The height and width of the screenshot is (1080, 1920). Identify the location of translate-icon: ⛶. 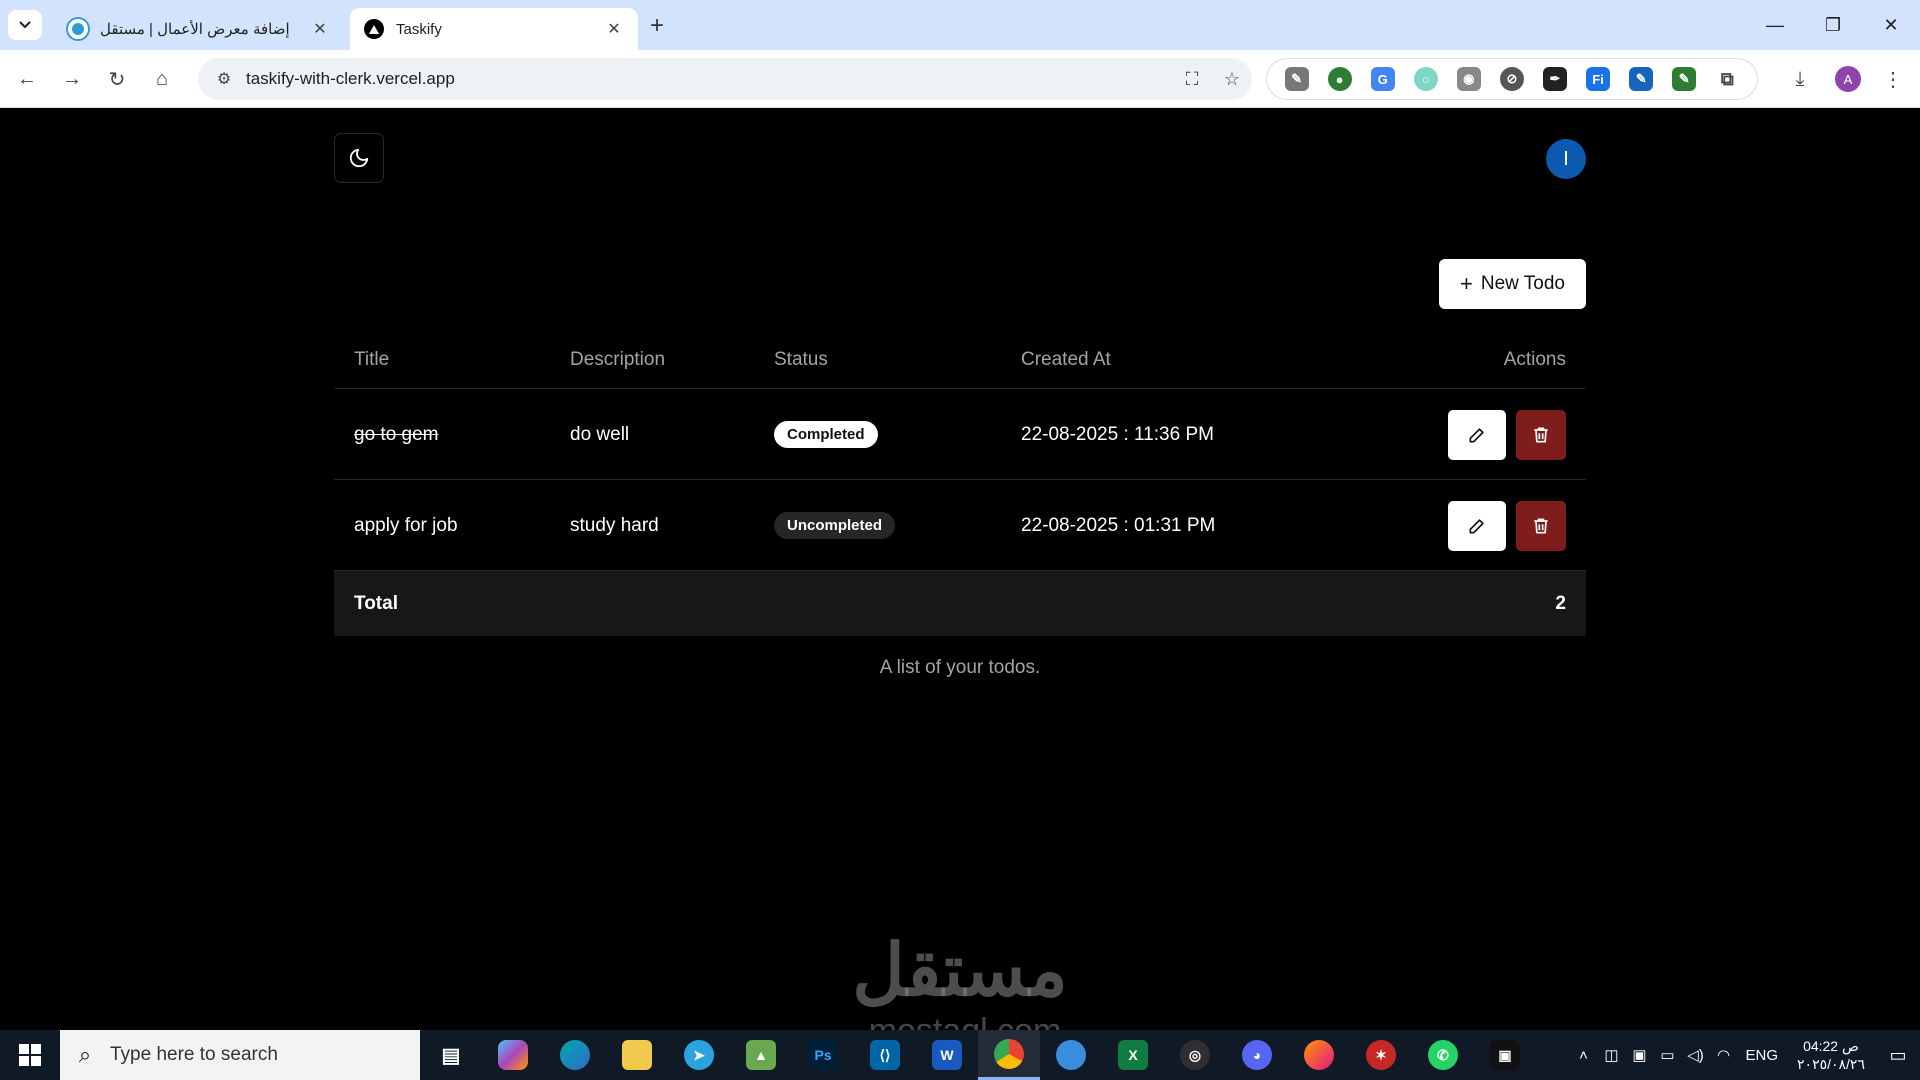
(1192, 79).